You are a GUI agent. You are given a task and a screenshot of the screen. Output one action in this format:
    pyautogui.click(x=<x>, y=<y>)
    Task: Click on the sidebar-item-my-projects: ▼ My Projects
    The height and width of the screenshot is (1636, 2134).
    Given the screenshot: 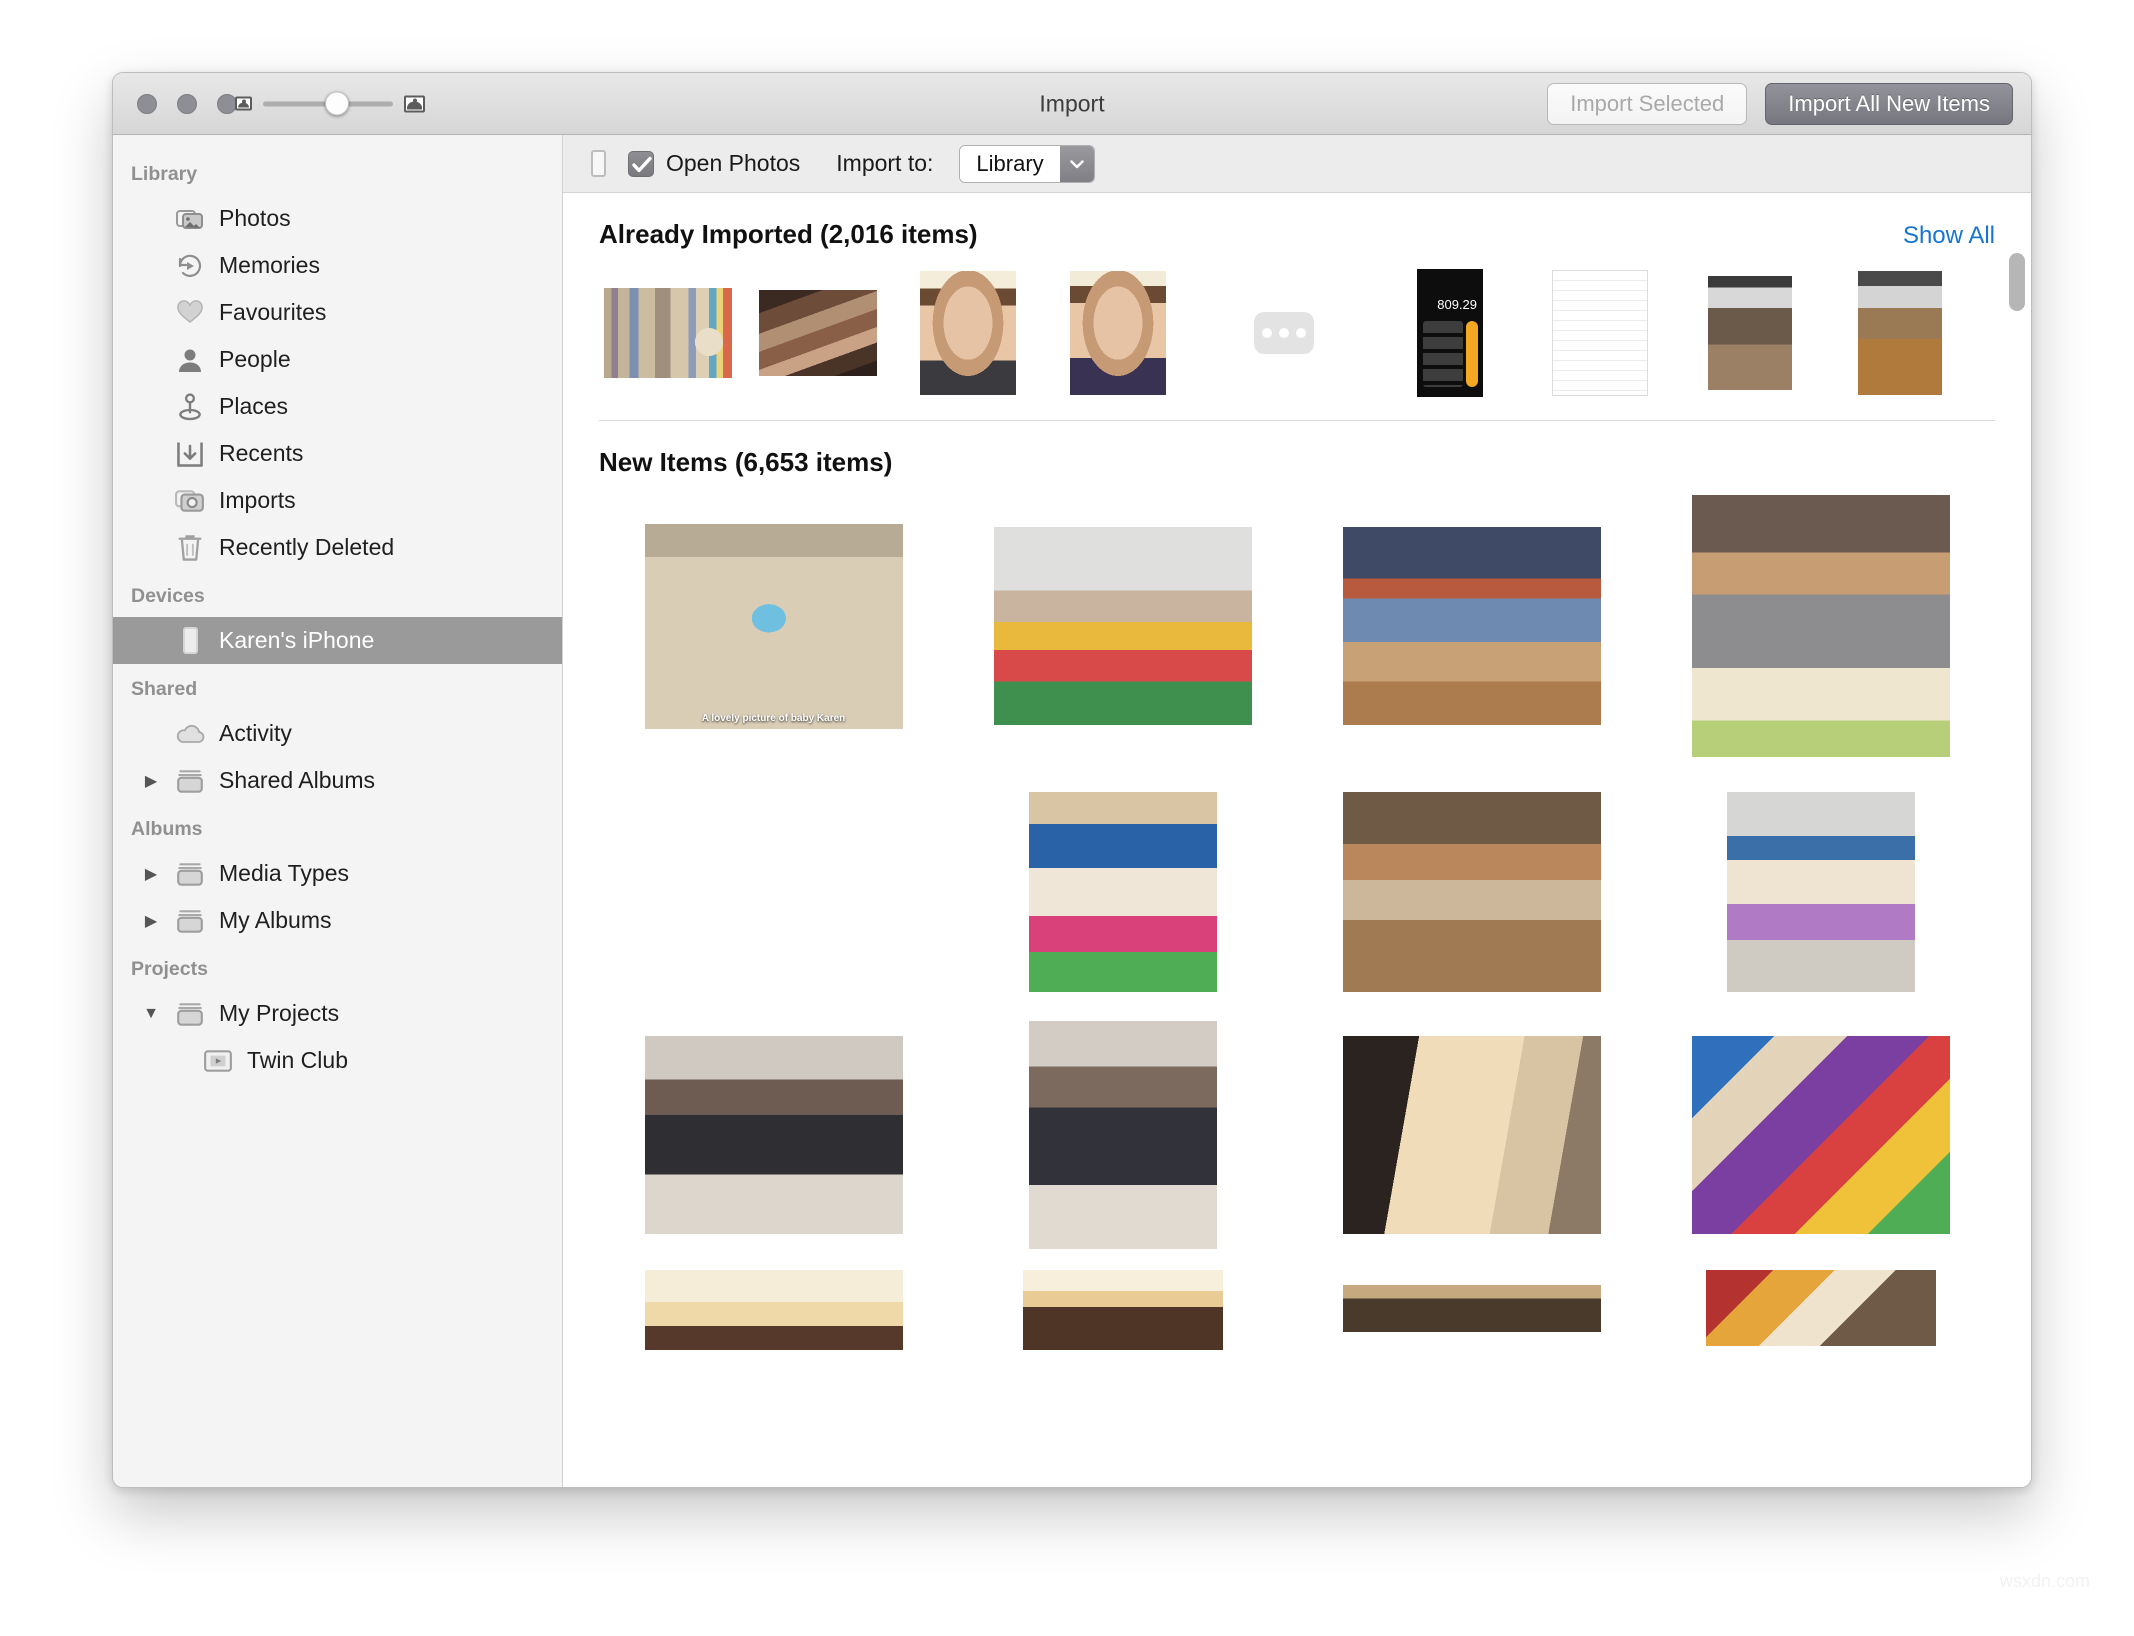 What is the action you would take?
    pyautogui.click(x=337, y=1013)
    